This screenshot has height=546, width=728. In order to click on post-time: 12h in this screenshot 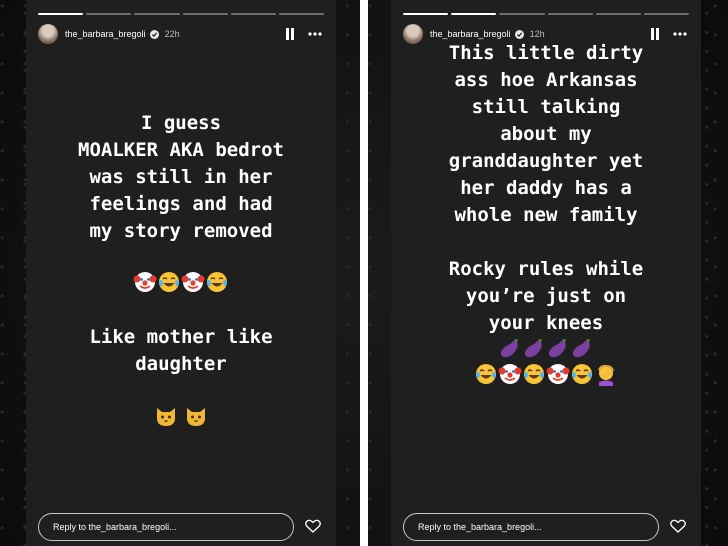, I will do `click(537, 34)`.